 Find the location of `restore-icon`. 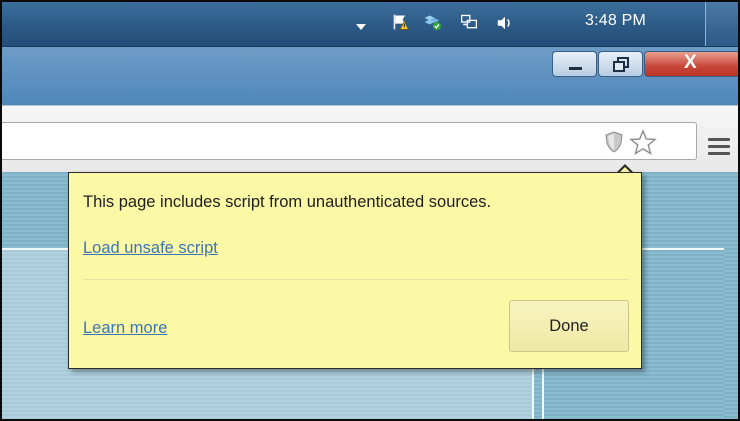

restore-icon is located at coordinates (621, 64).